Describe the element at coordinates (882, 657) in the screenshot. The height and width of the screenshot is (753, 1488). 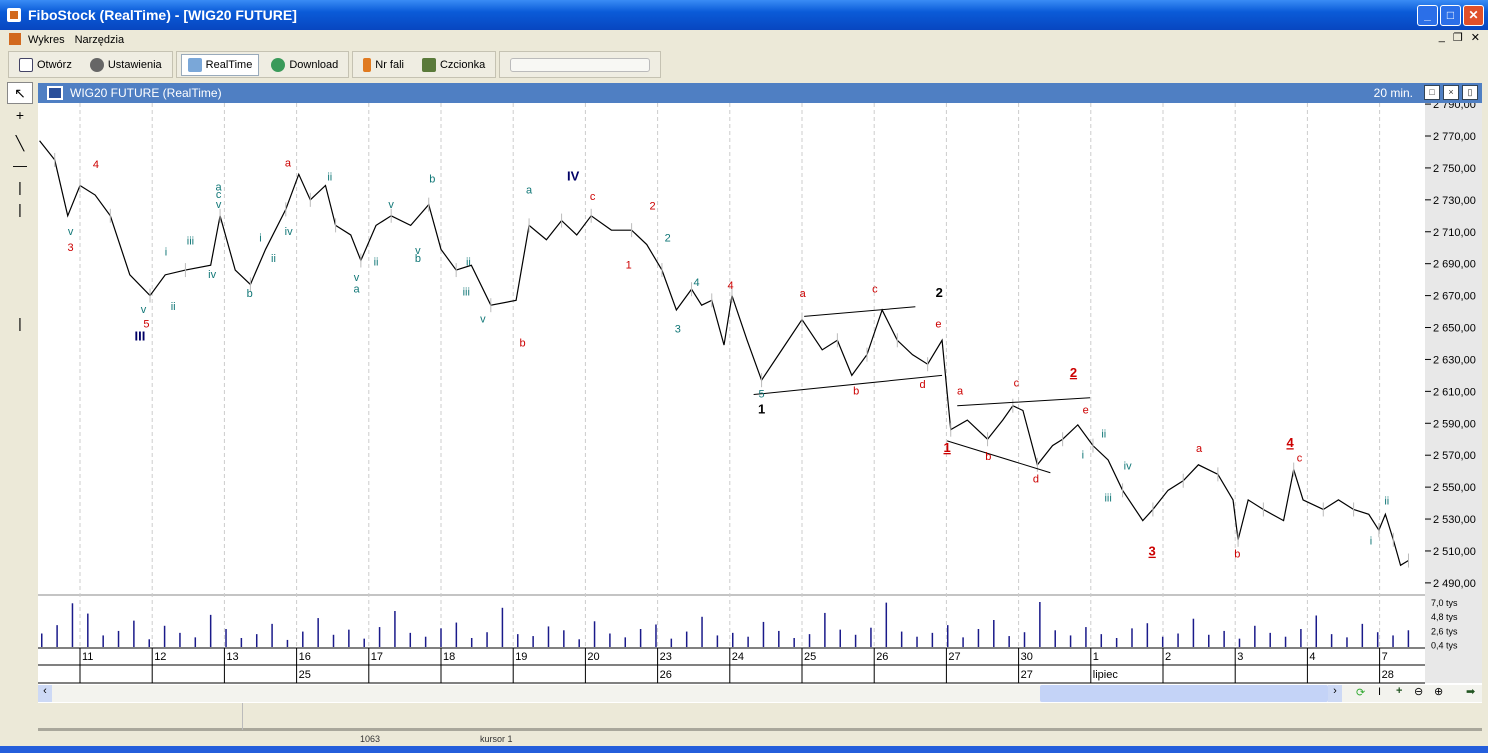
I see `day-label: 26` at that location.